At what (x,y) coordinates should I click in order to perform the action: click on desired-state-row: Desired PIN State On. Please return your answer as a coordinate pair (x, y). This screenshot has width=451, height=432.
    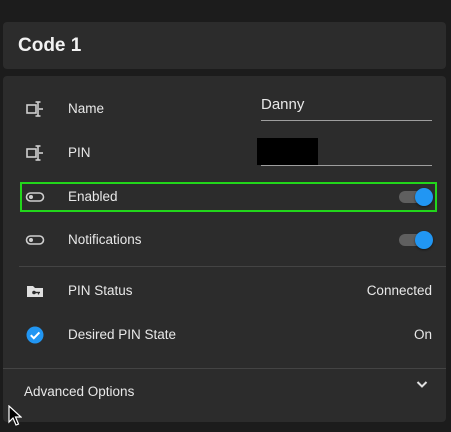
    Looking at the image, I should click on (224, 335).